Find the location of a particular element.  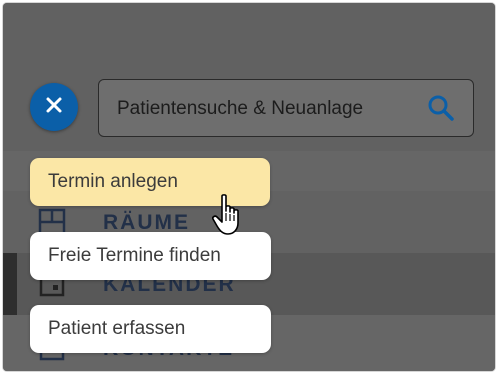

search-icon is located at coordinates (441, 108).